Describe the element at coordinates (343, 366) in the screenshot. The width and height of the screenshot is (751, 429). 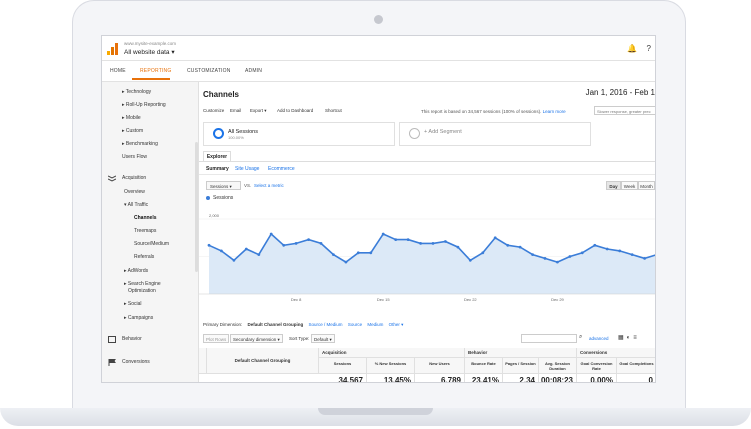
I see `column-header: Sessions` at that location.